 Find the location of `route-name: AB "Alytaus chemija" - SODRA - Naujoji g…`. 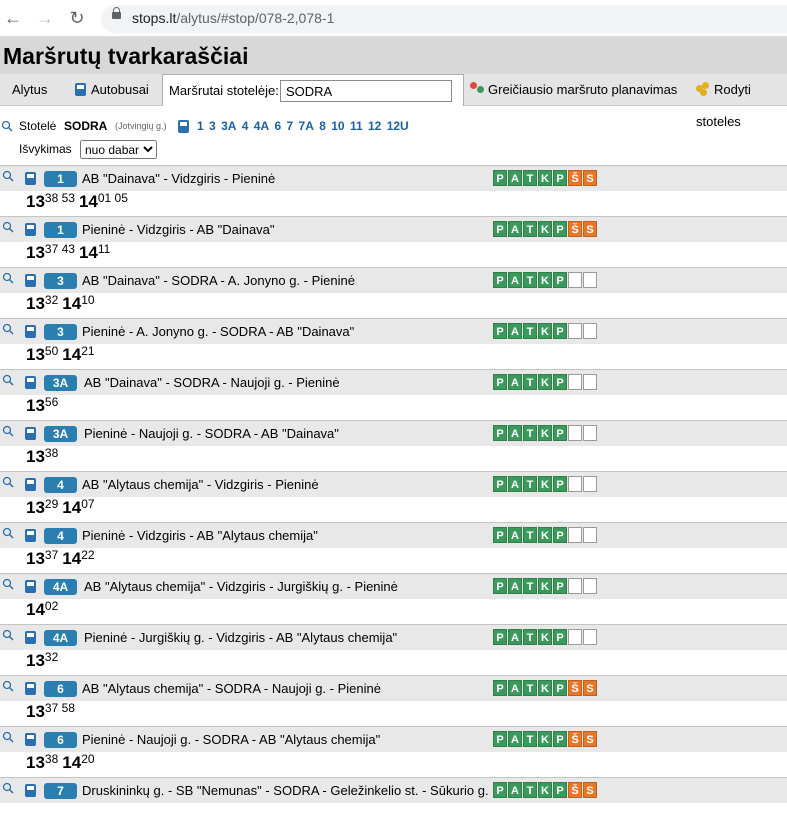

route-name: AB "Alytaus chemija" - SODRA - Naujoji g… is located at coordinates (231, 688).